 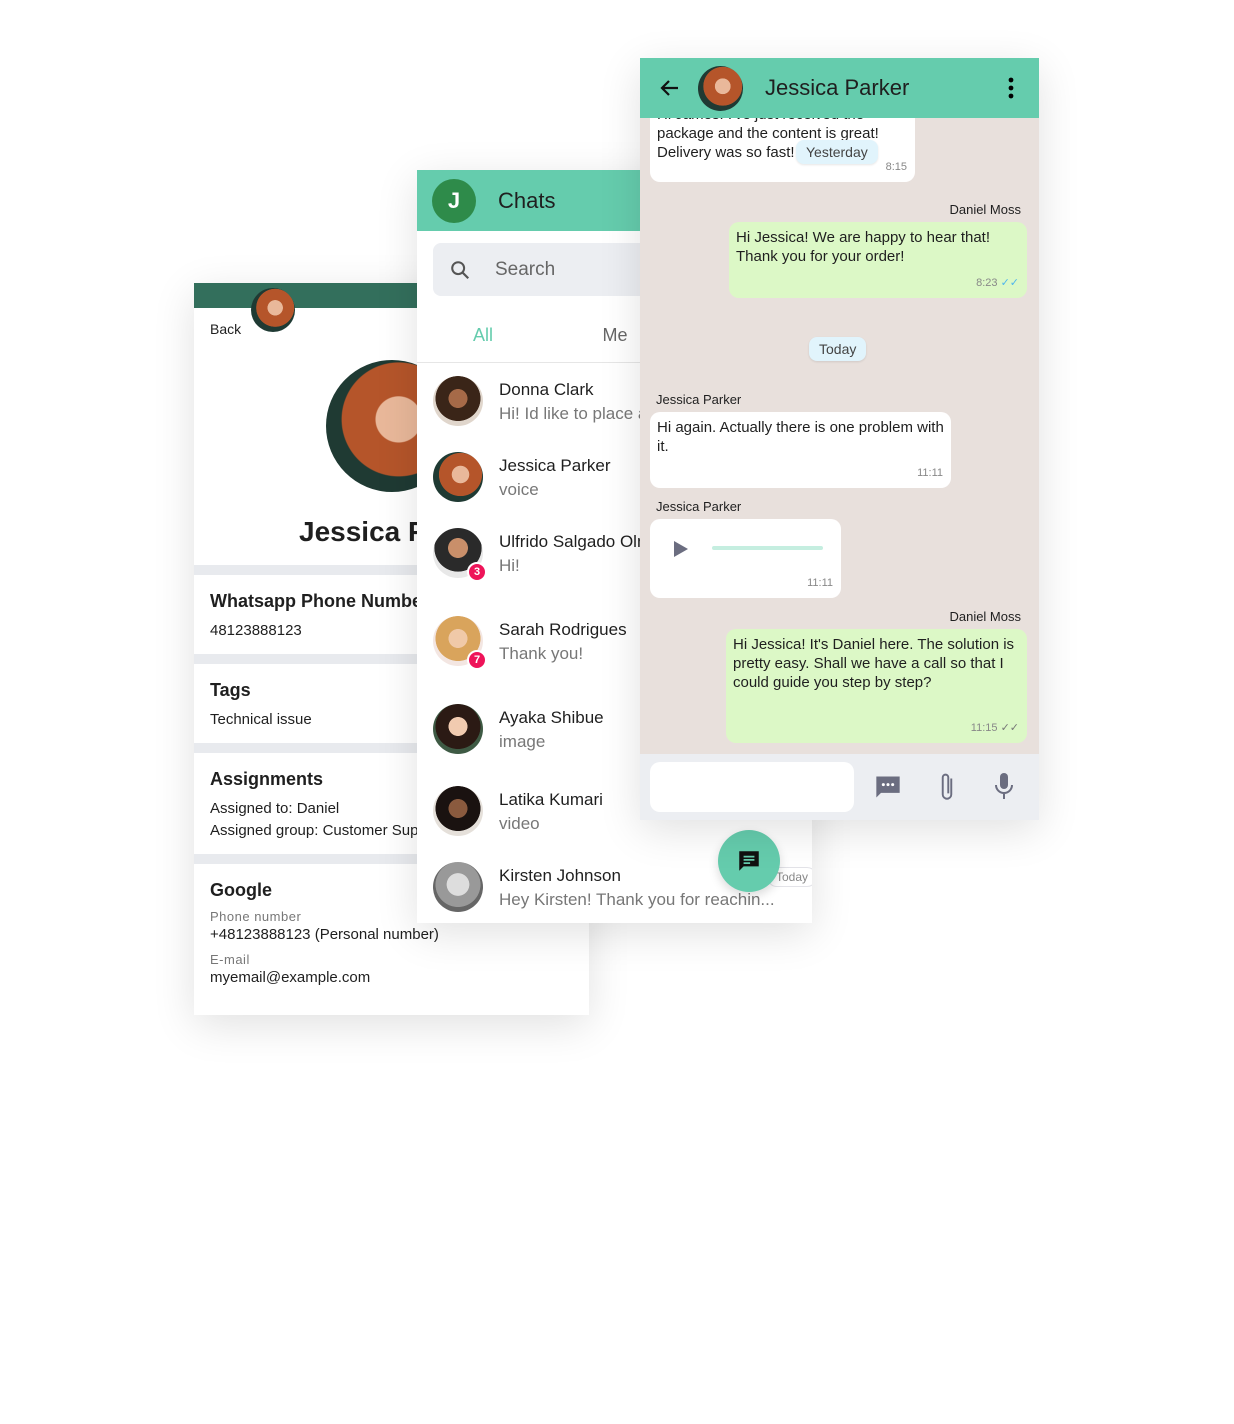 What do you see at coordinates (290, 977) in the screenshot?
I see `google-email: myemail@example.com` at bounding box center [290, 977].